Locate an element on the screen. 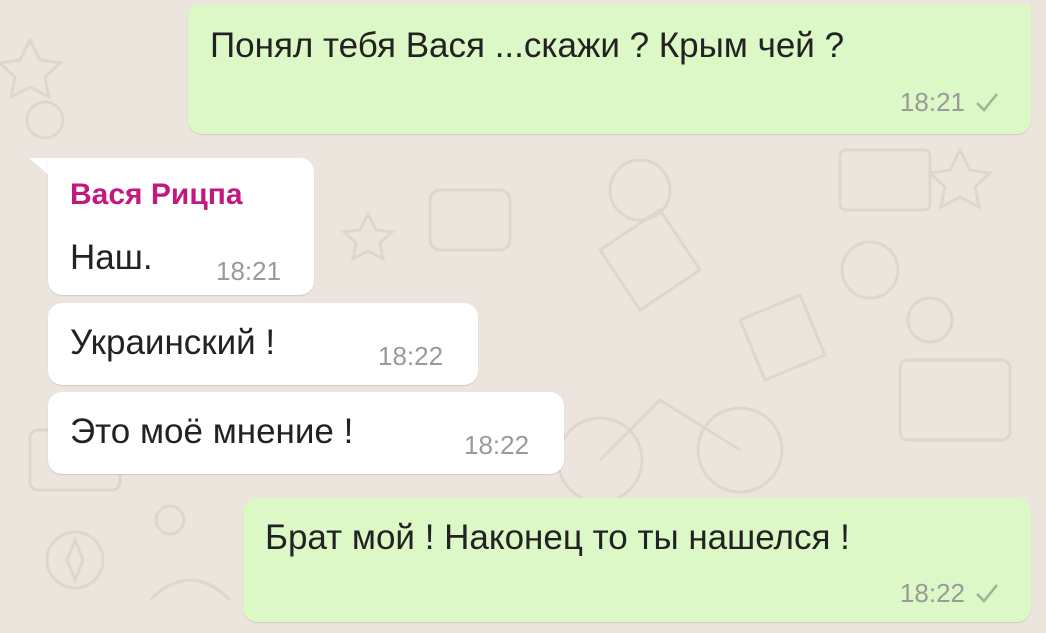  outgoing-message-bubble: Брат мой ! Наконец то ты нашелся ! 18:22 is located at coordinates (637, 560).